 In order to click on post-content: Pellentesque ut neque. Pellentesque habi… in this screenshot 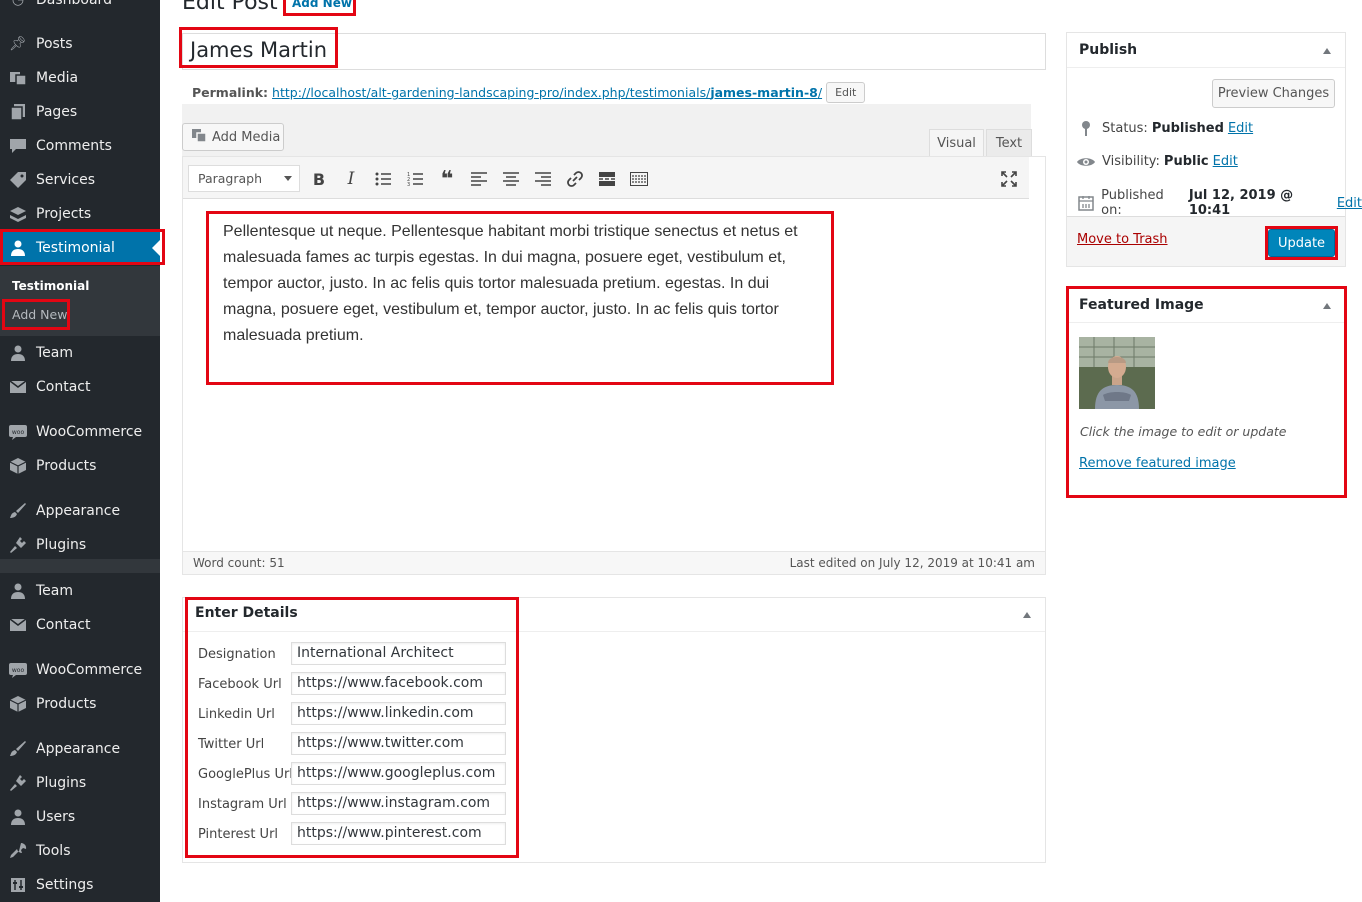, I will do `click(520, 284)`.